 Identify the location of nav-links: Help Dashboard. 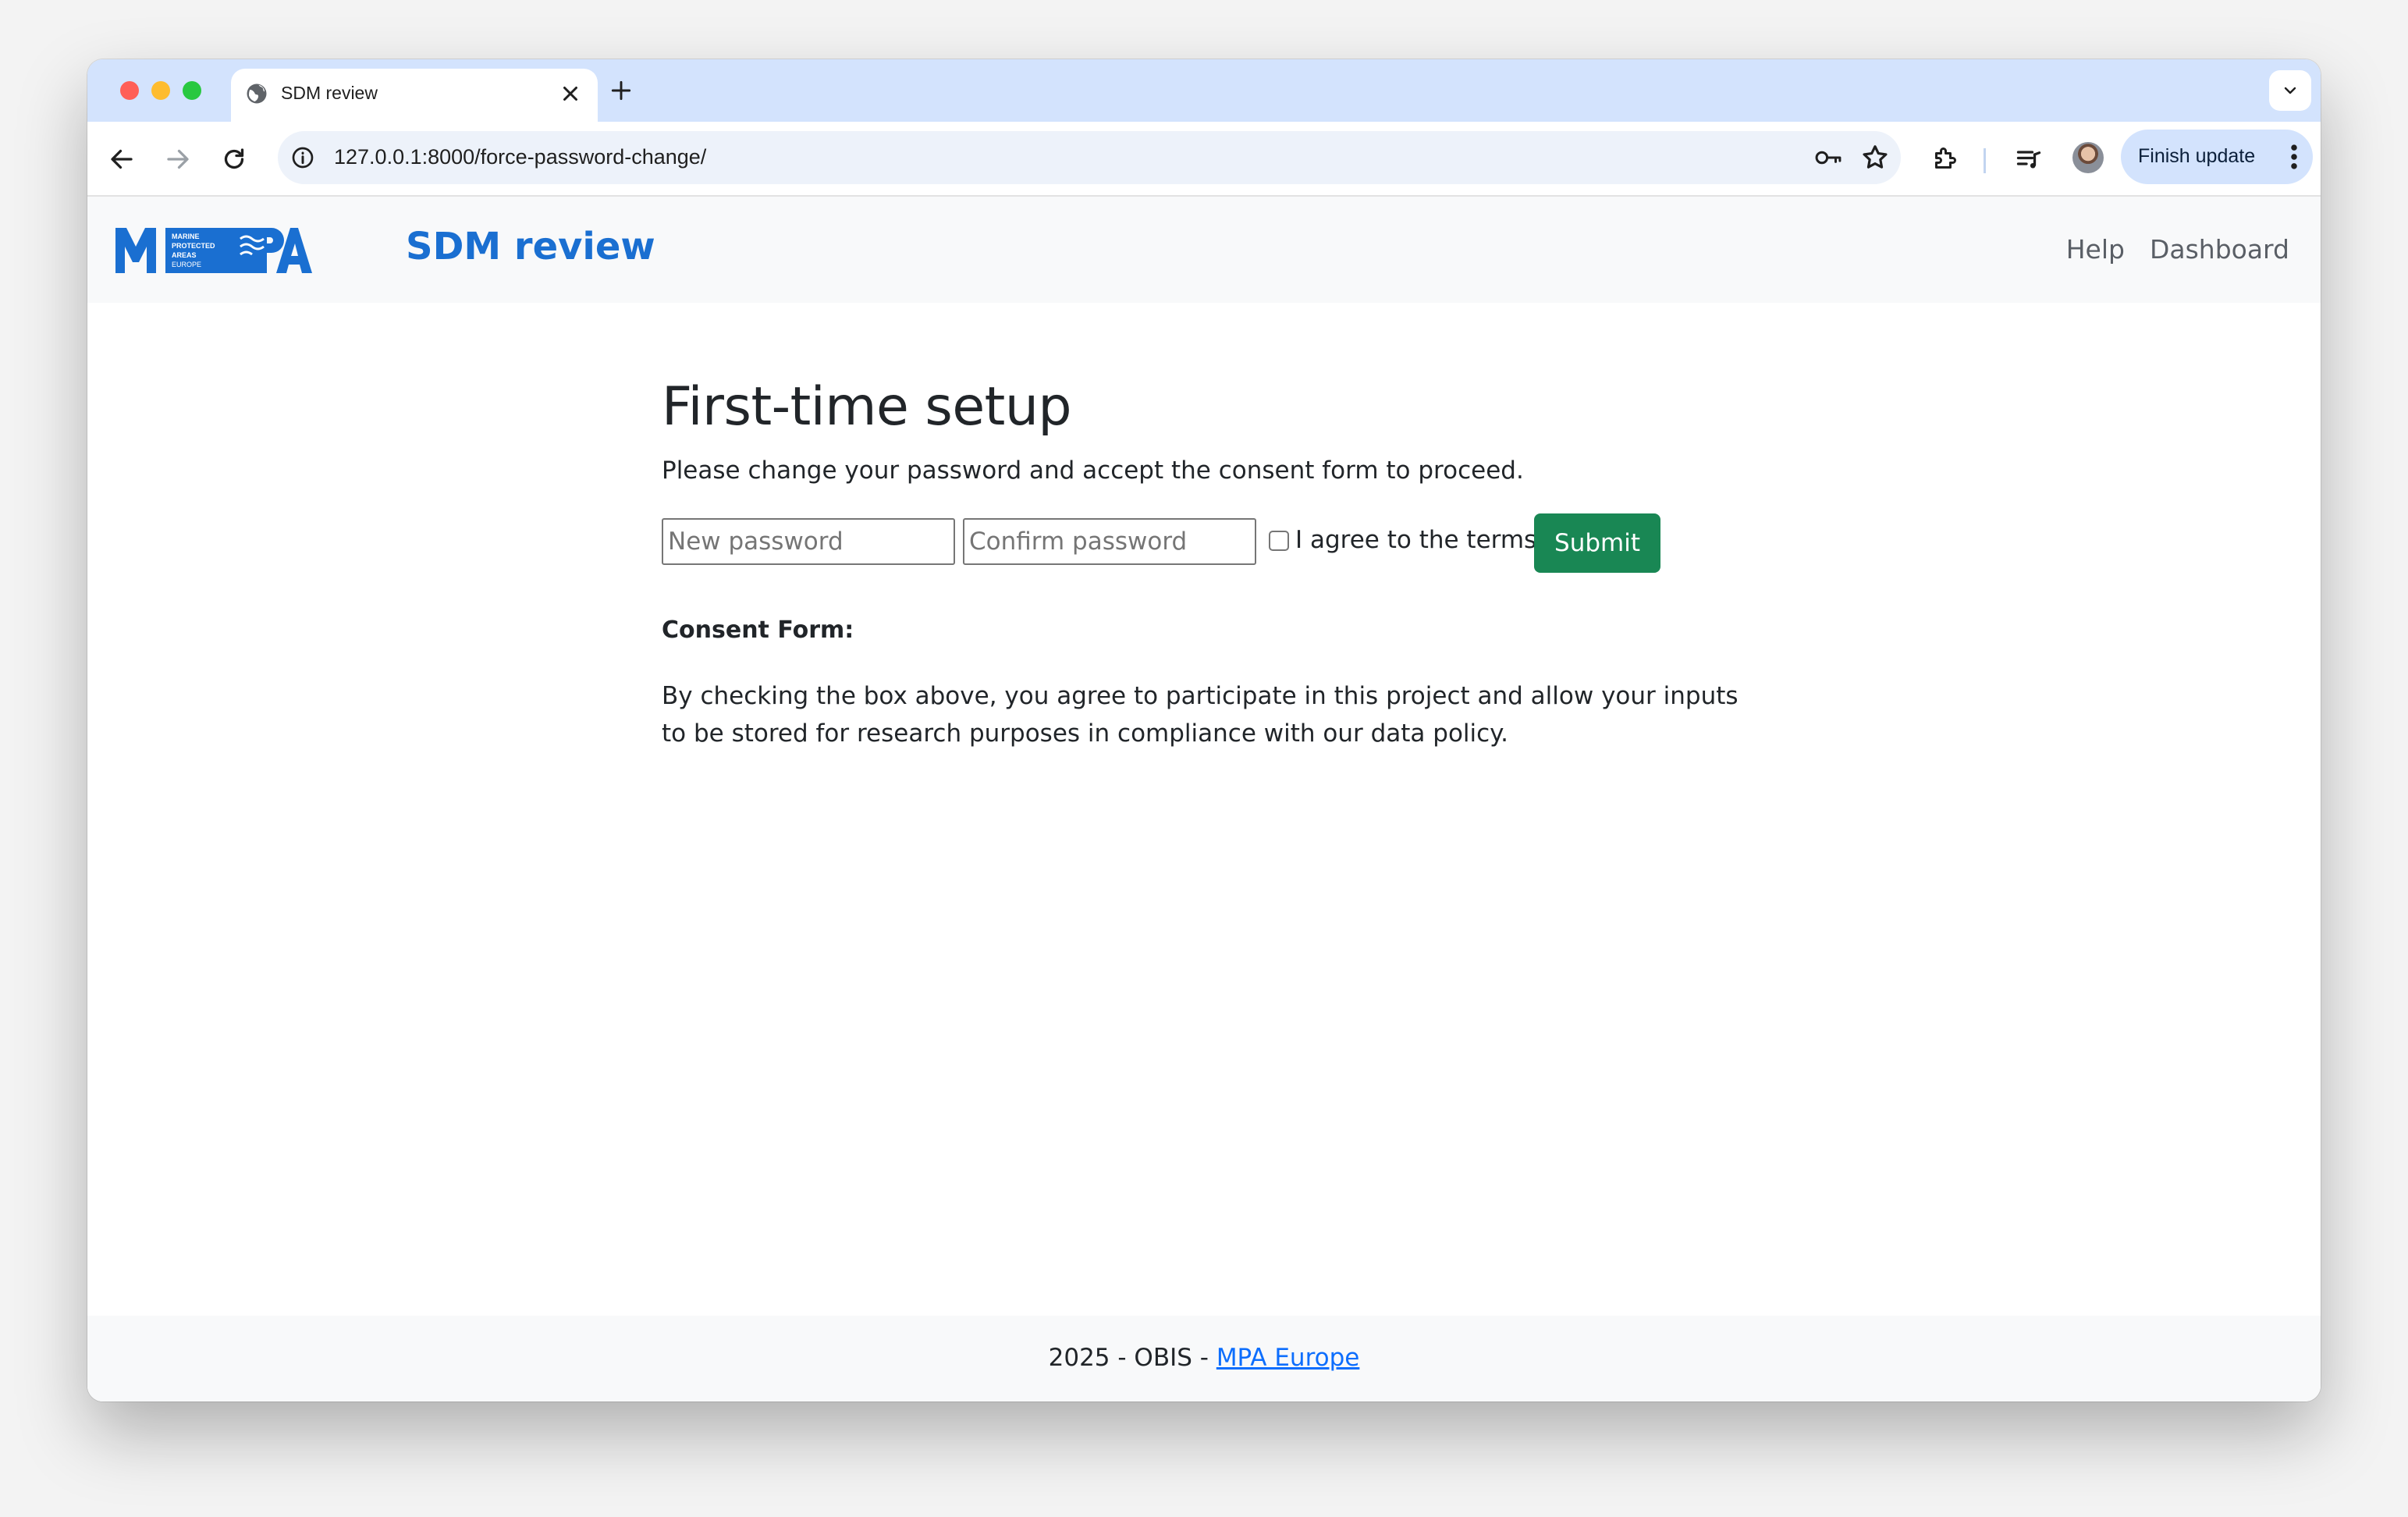
(2177, 250).